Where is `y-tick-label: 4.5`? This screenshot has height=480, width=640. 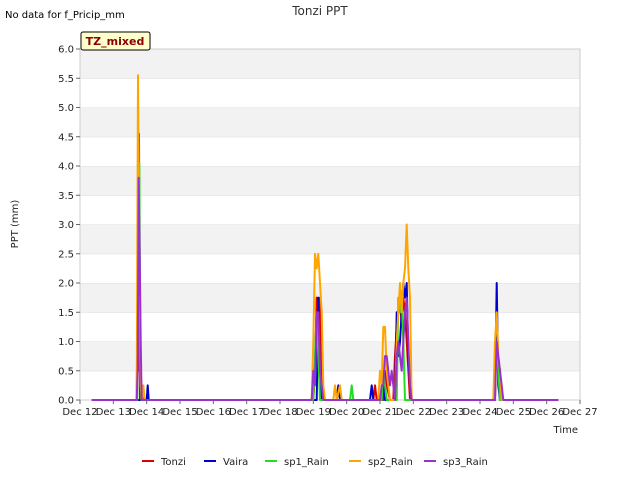 y-tick-label: 4.5 is located at coordinates (66, 137).